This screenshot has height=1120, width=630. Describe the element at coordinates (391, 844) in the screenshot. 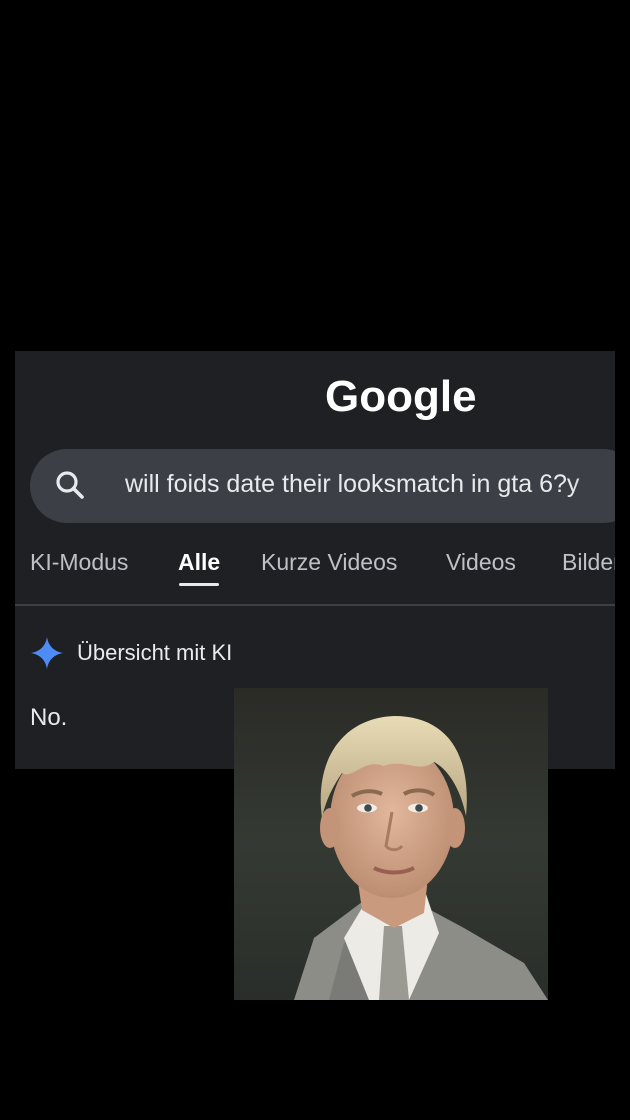

I see `portrait-photo` at that location.